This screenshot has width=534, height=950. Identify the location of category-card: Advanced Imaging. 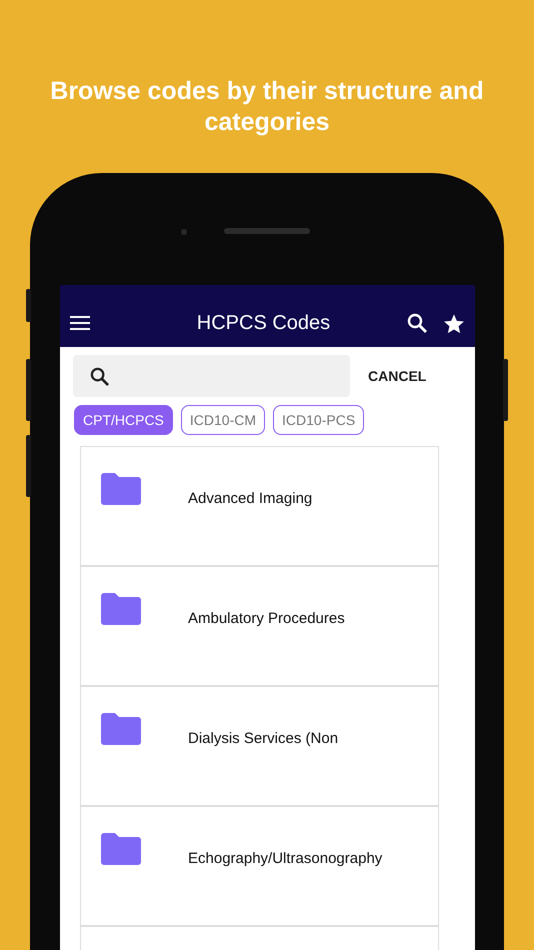
(259, 506).